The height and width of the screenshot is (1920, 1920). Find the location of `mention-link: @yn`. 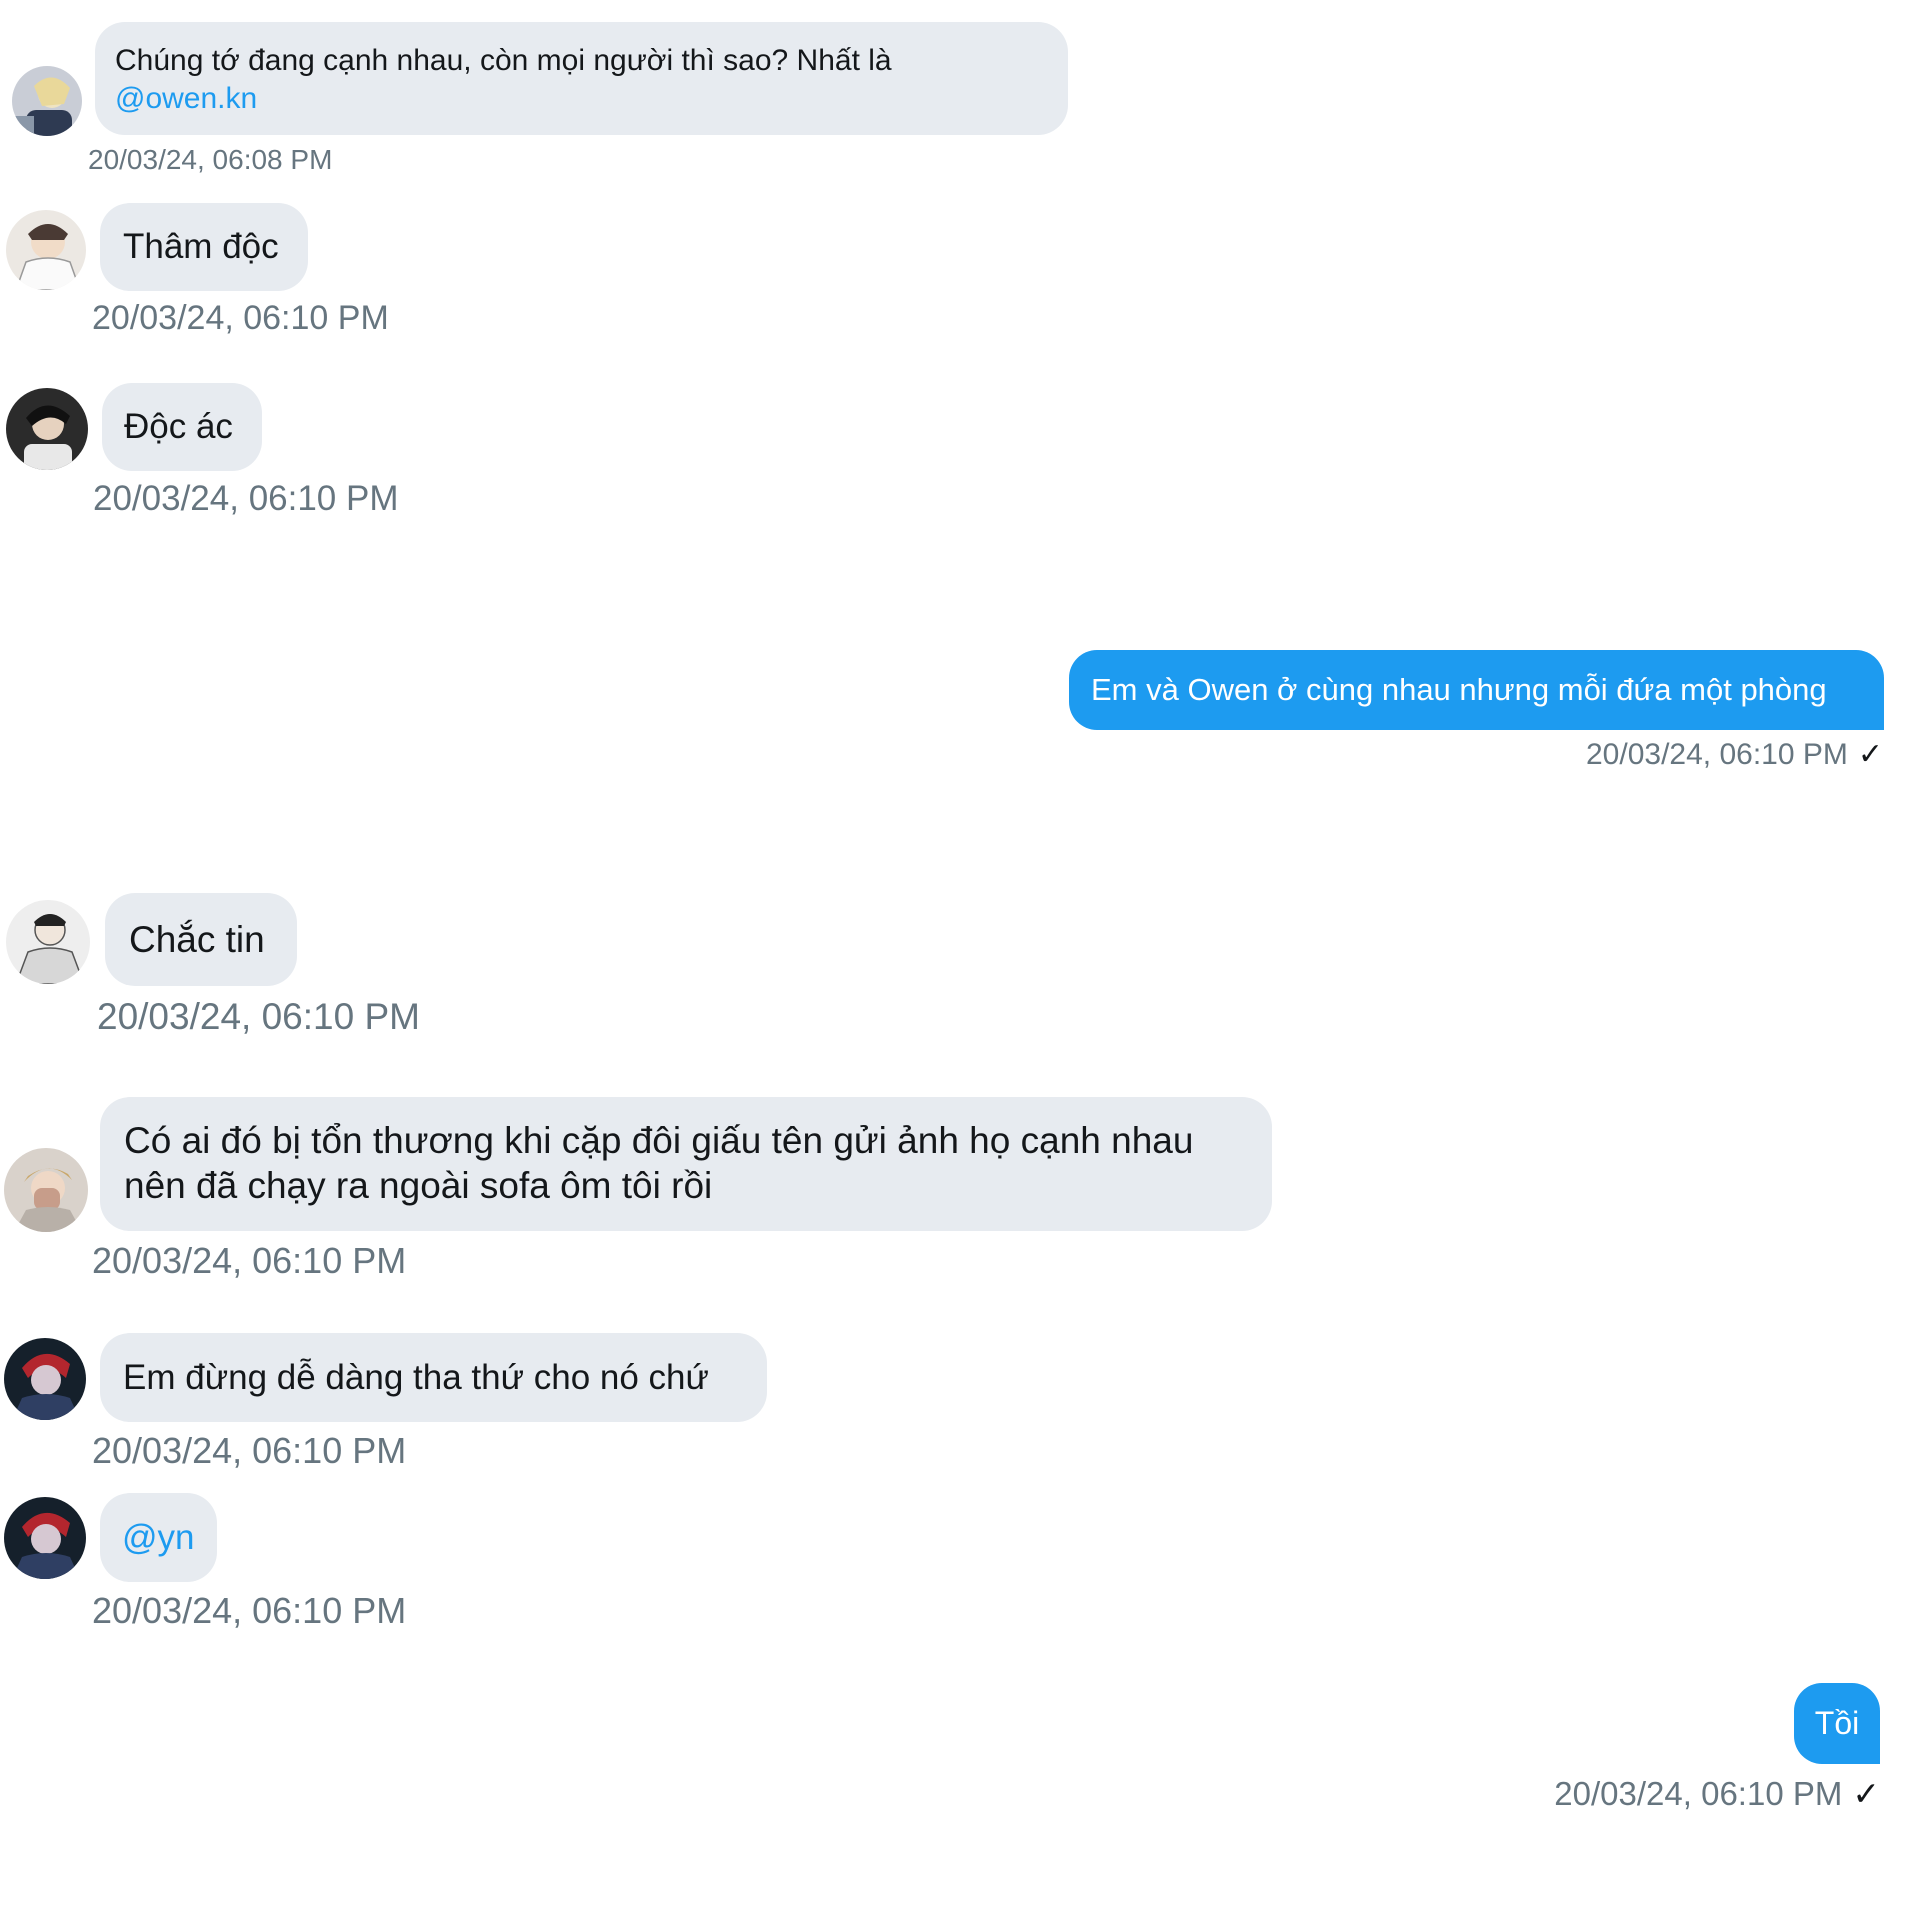

mention-link: @yn is located at coordinates (158, 1537).